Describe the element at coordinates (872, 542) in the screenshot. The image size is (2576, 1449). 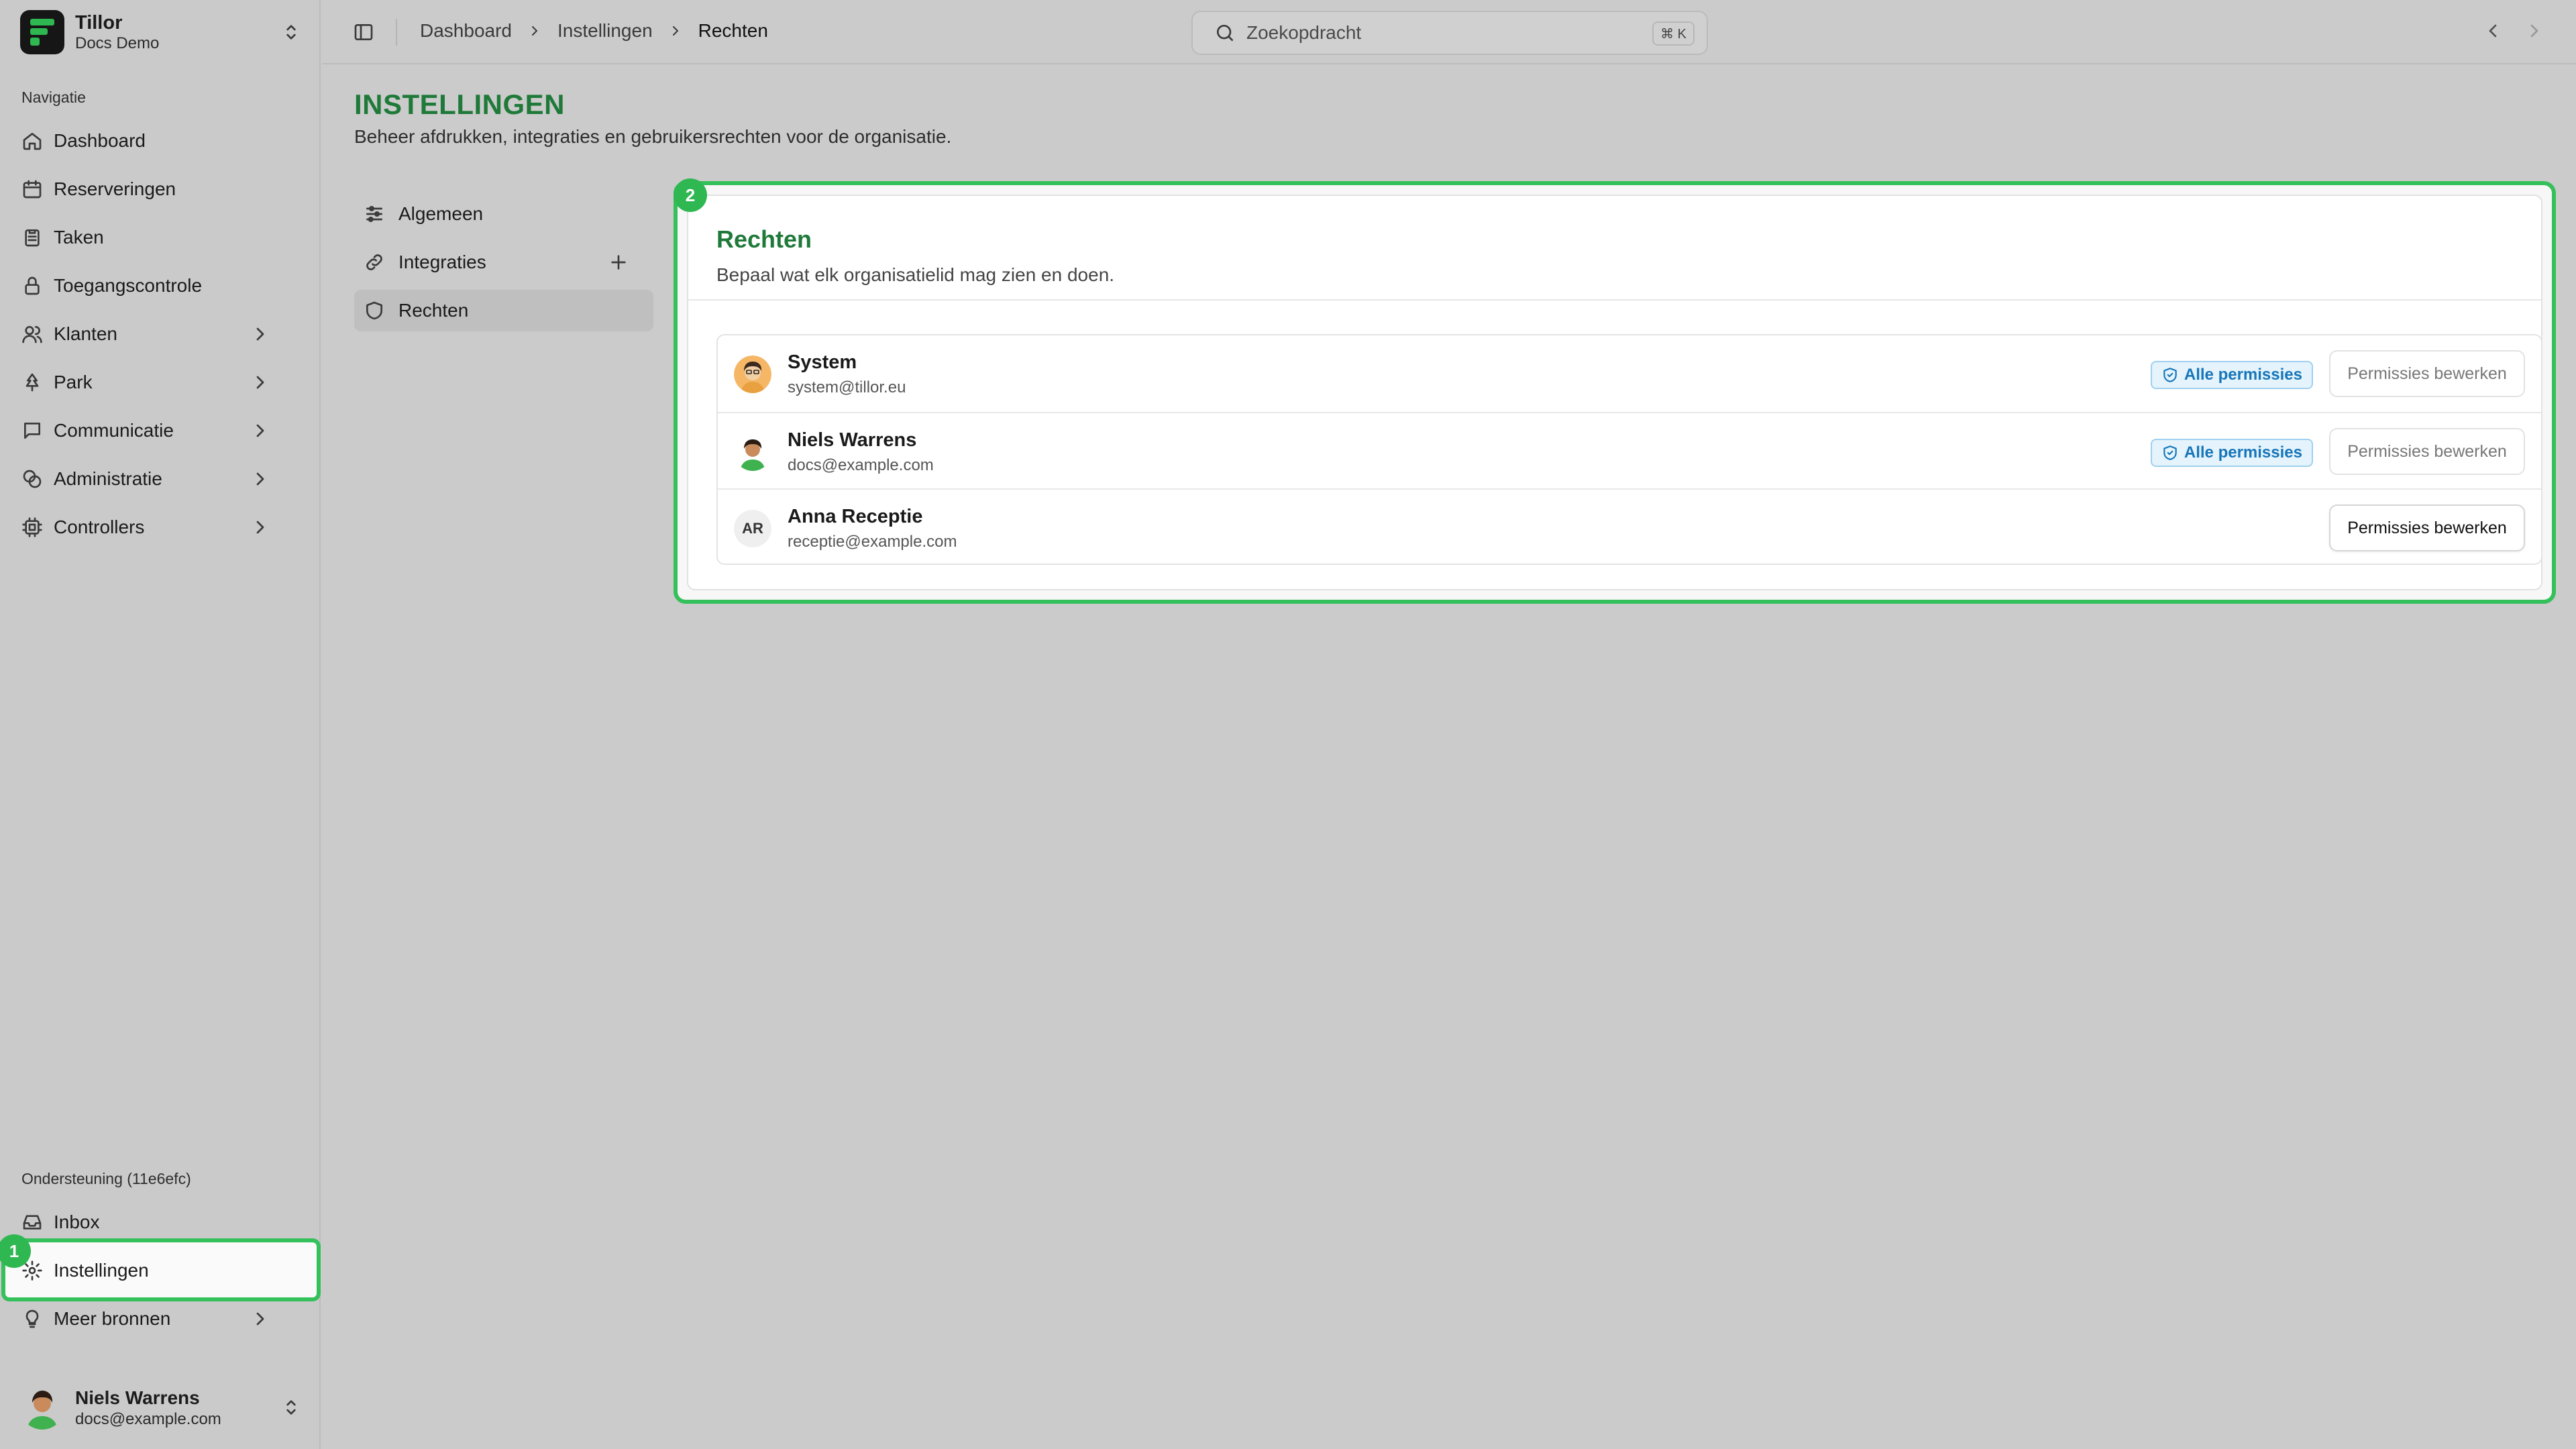
I see `member-email: receptie@example.com` at that location.